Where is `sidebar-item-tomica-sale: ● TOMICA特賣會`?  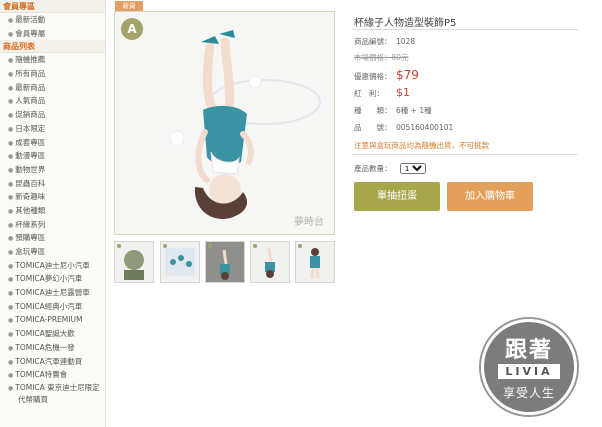 sidebar-item-tomica-sale: ● TOMICA特賣會 is located at coordinates (52, 375).